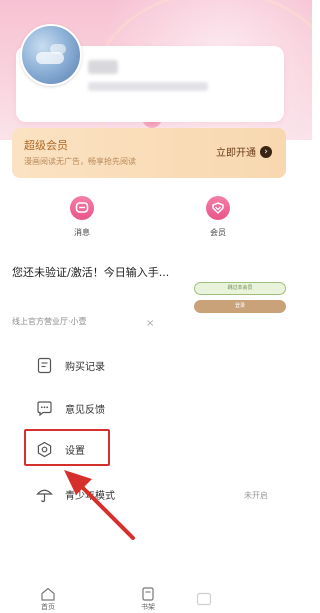  I want to click on teen-mode-status: 未开启, so click(256, 495).